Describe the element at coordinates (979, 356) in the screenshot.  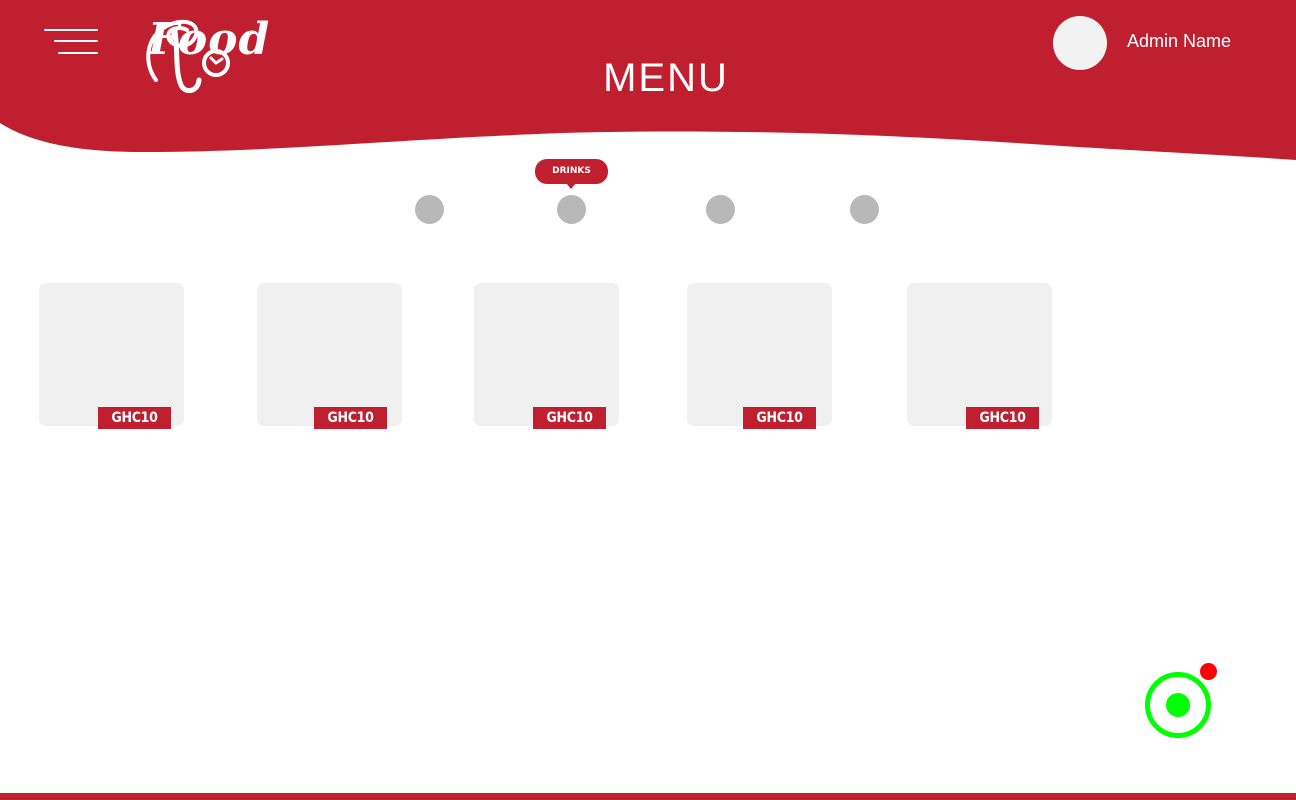
I see `product-card-5: GHC10` at that location.